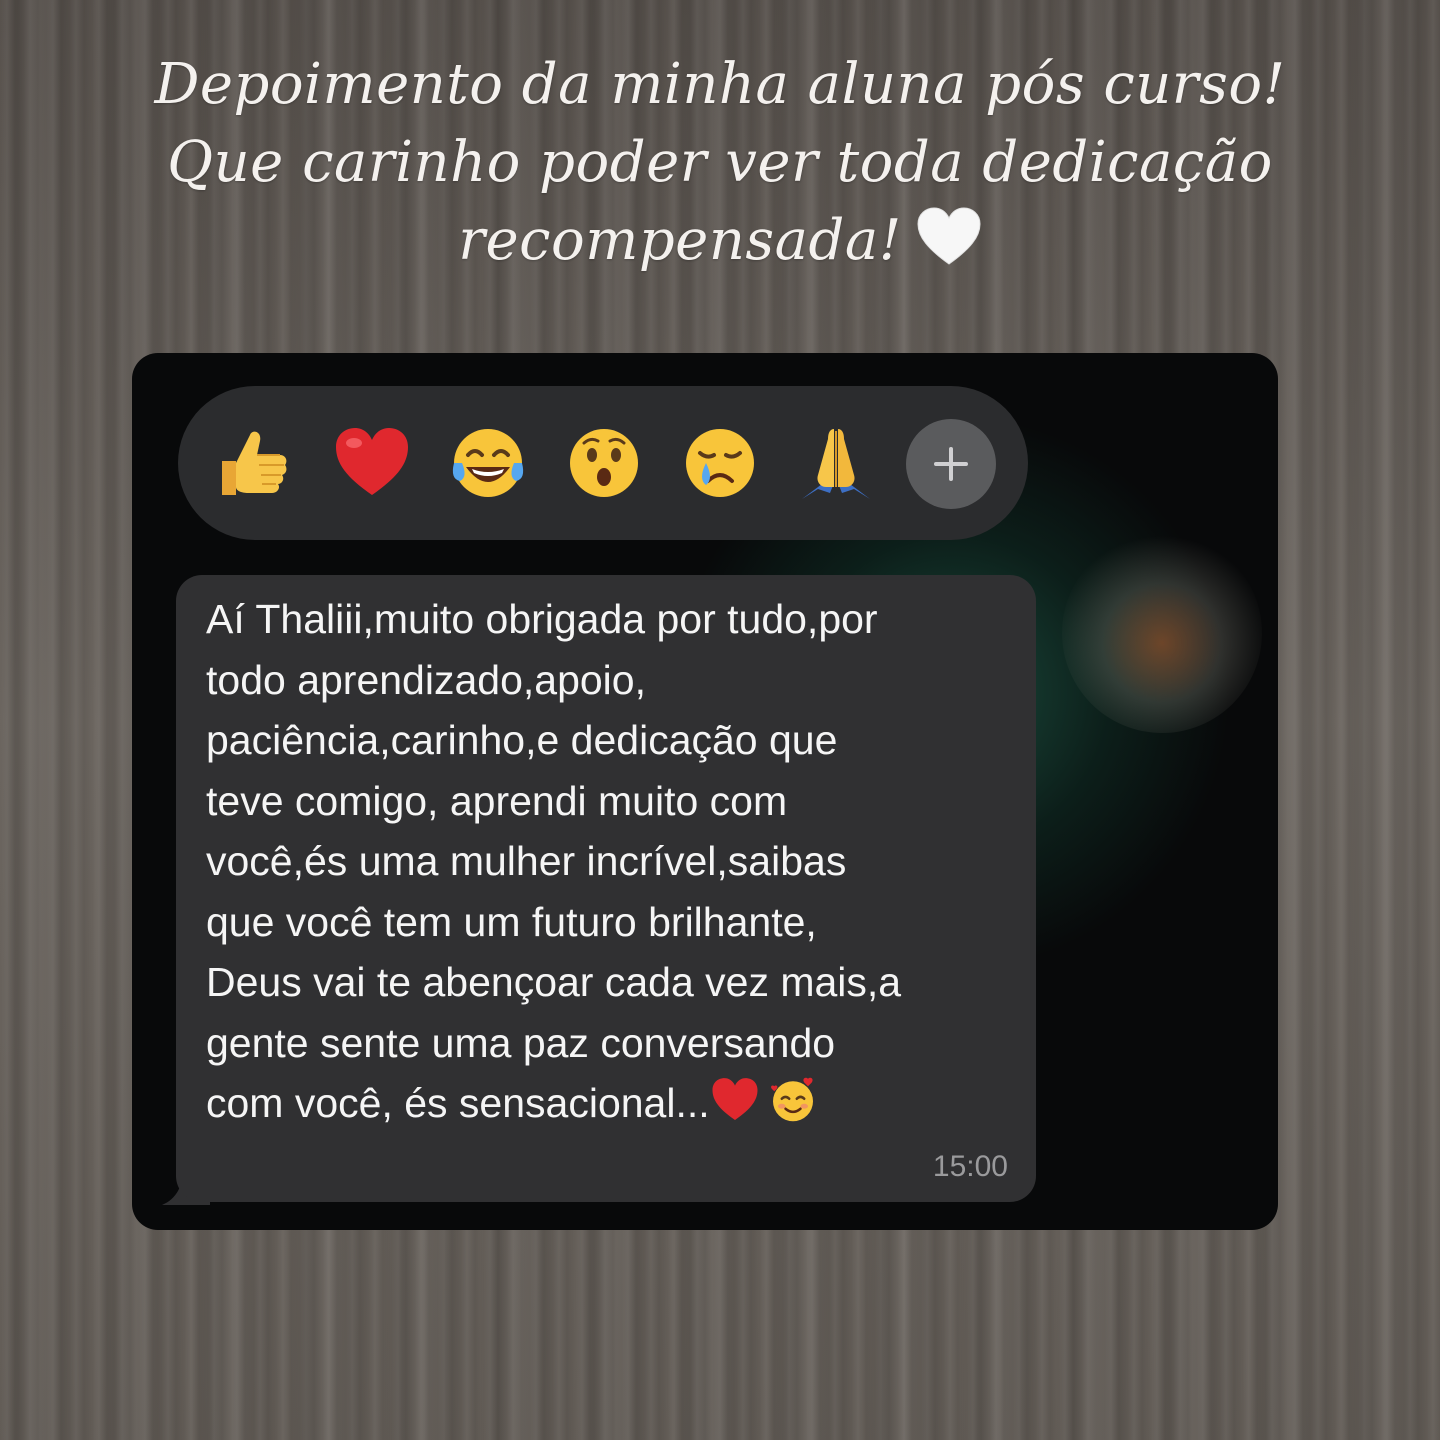  I want to click on message-timestamp: 15:00, so click(970, 1166).